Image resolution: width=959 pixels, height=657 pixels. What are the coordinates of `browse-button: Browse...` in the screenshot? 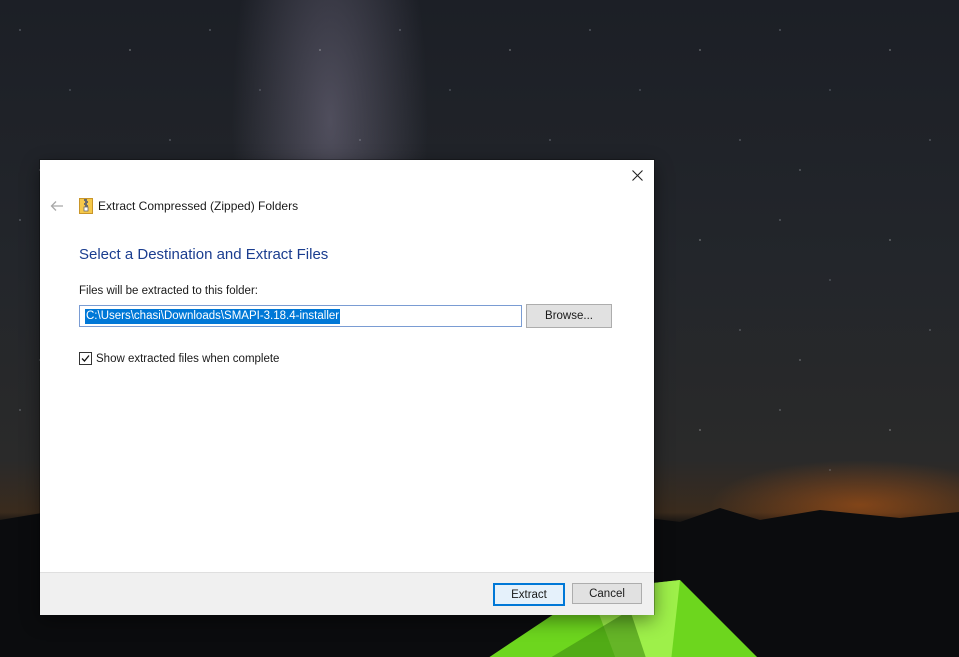 It's located at (569, 316).